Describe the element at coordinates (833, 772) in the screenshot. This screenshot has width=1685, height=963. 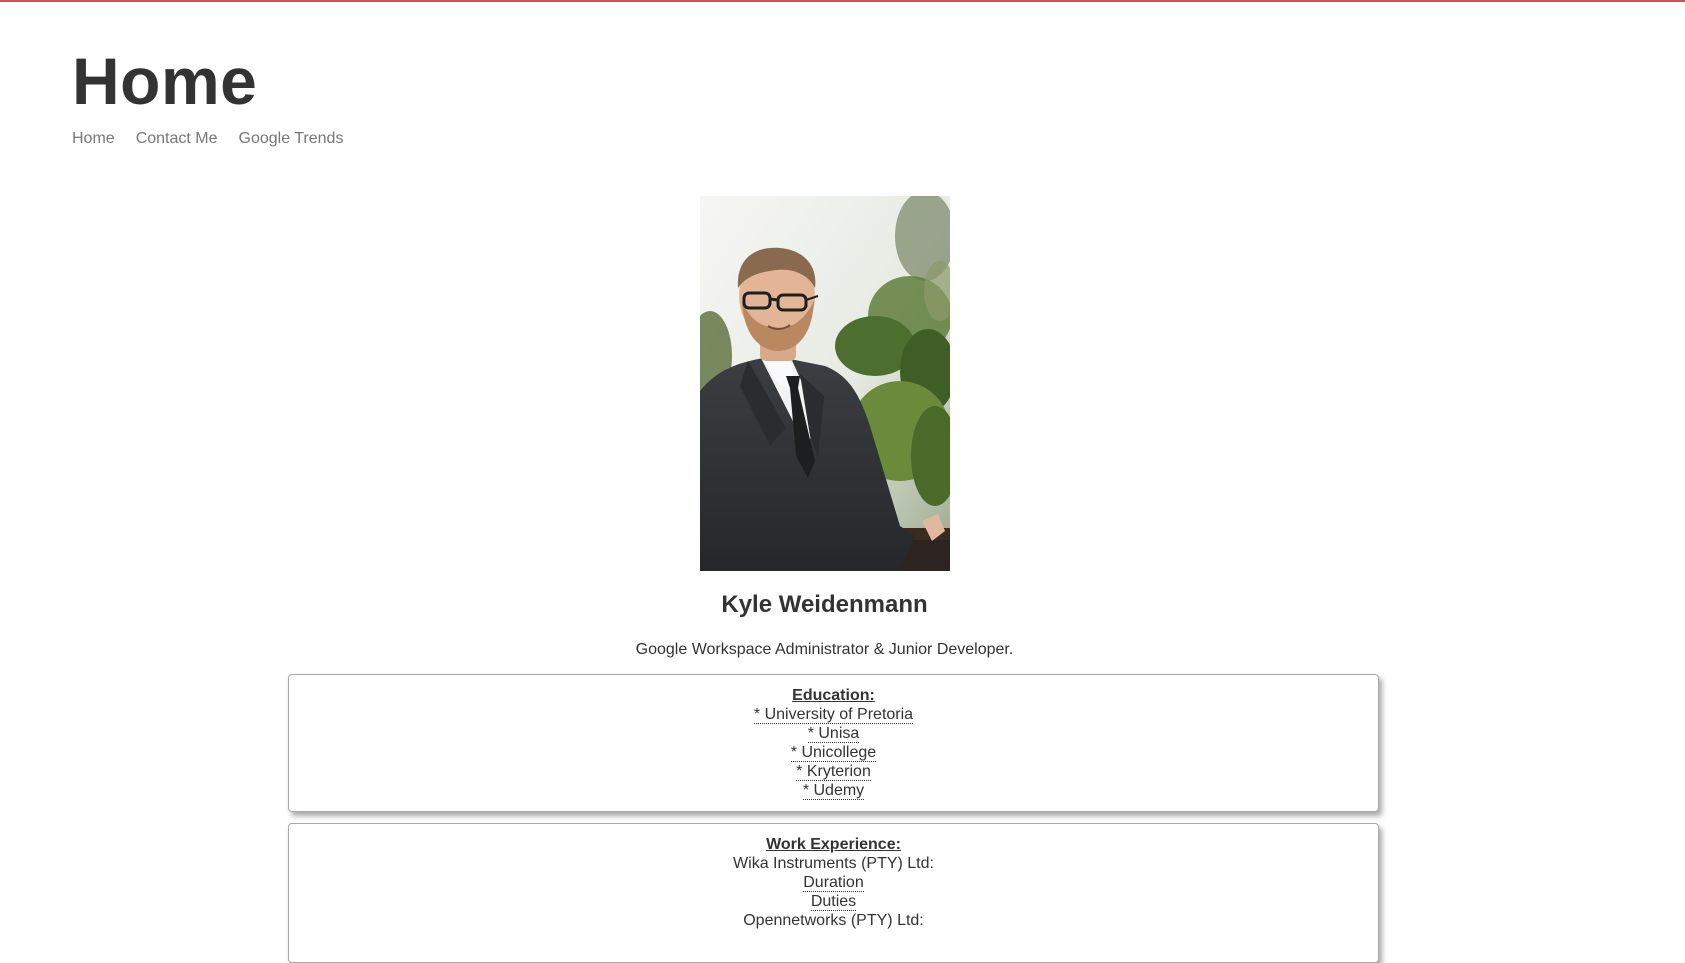
I see `education-item-kryterion: * Kryterion` at that location.